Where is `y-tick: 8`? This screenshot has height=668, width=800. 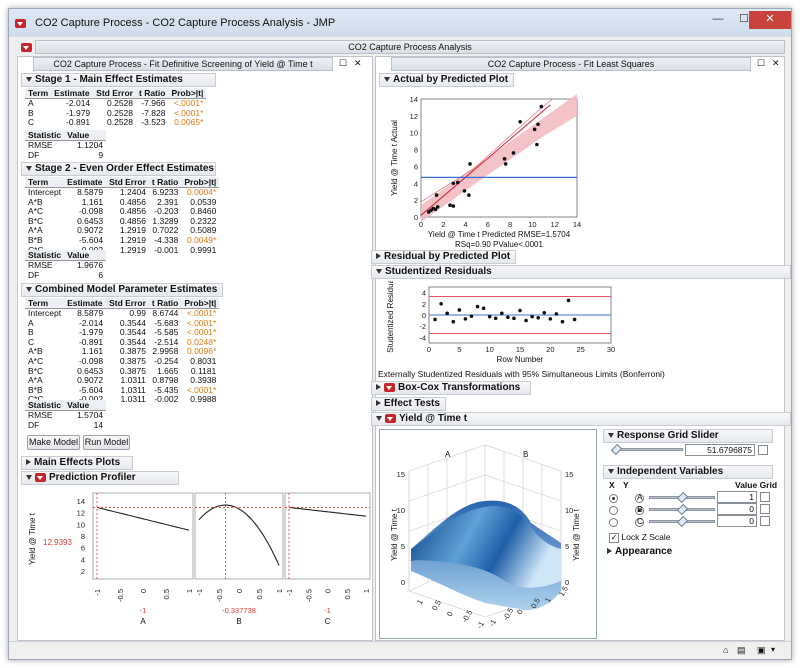
y-tick: 8 is located at coordinates (416, 150).